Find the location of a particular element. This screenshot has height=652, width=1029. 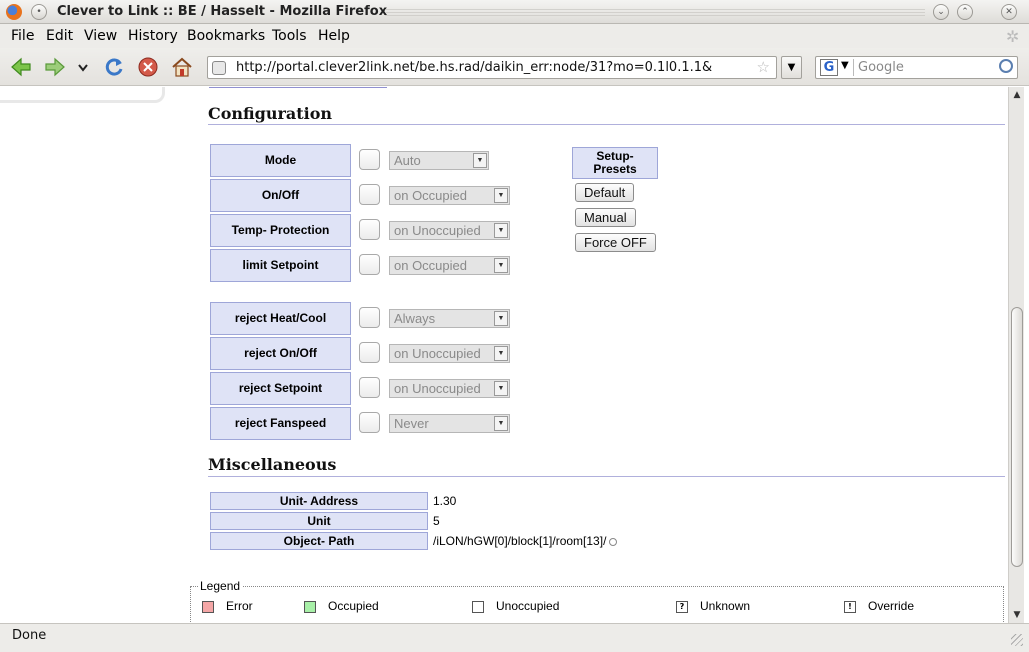

config-select-reject-heat-cool-value: Always is located at coordinates (415, 318).